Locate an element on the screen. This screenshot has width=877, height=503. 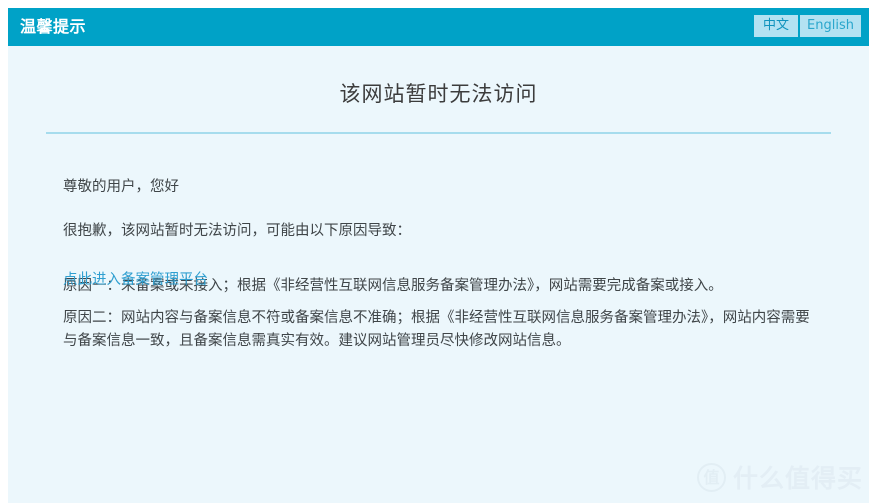
site-watermark: 值 什么值得买 is located at coordinates (779, 477).